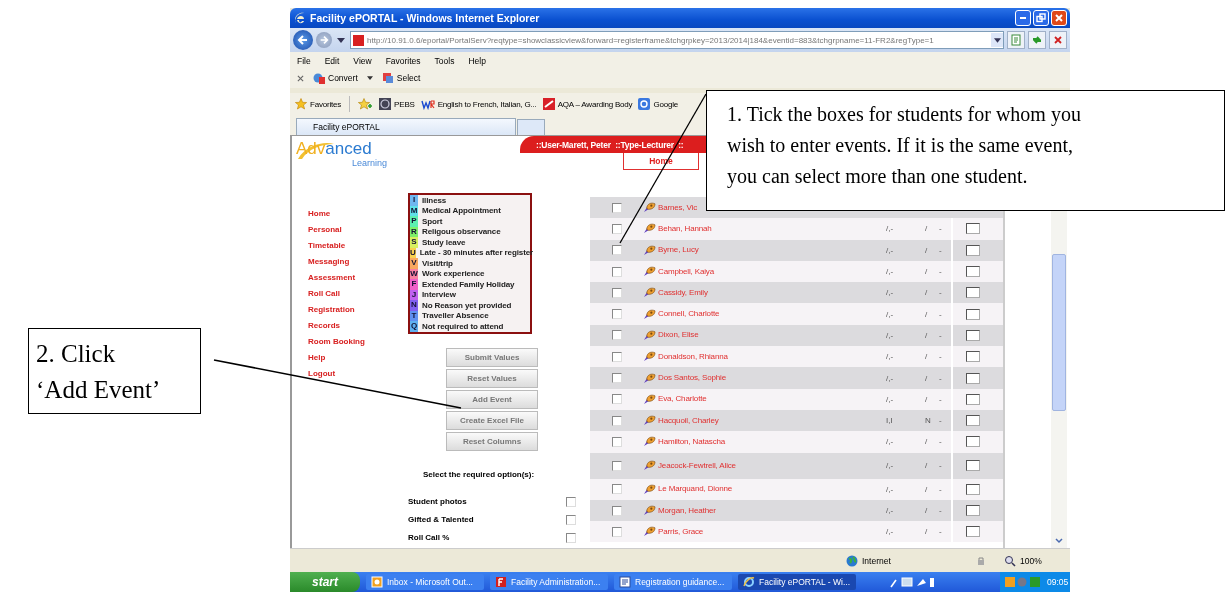  Describe the element at coordinates (693, 356) in the screenshot. I see `student-name: Donaldson, Rhianna` at that location.